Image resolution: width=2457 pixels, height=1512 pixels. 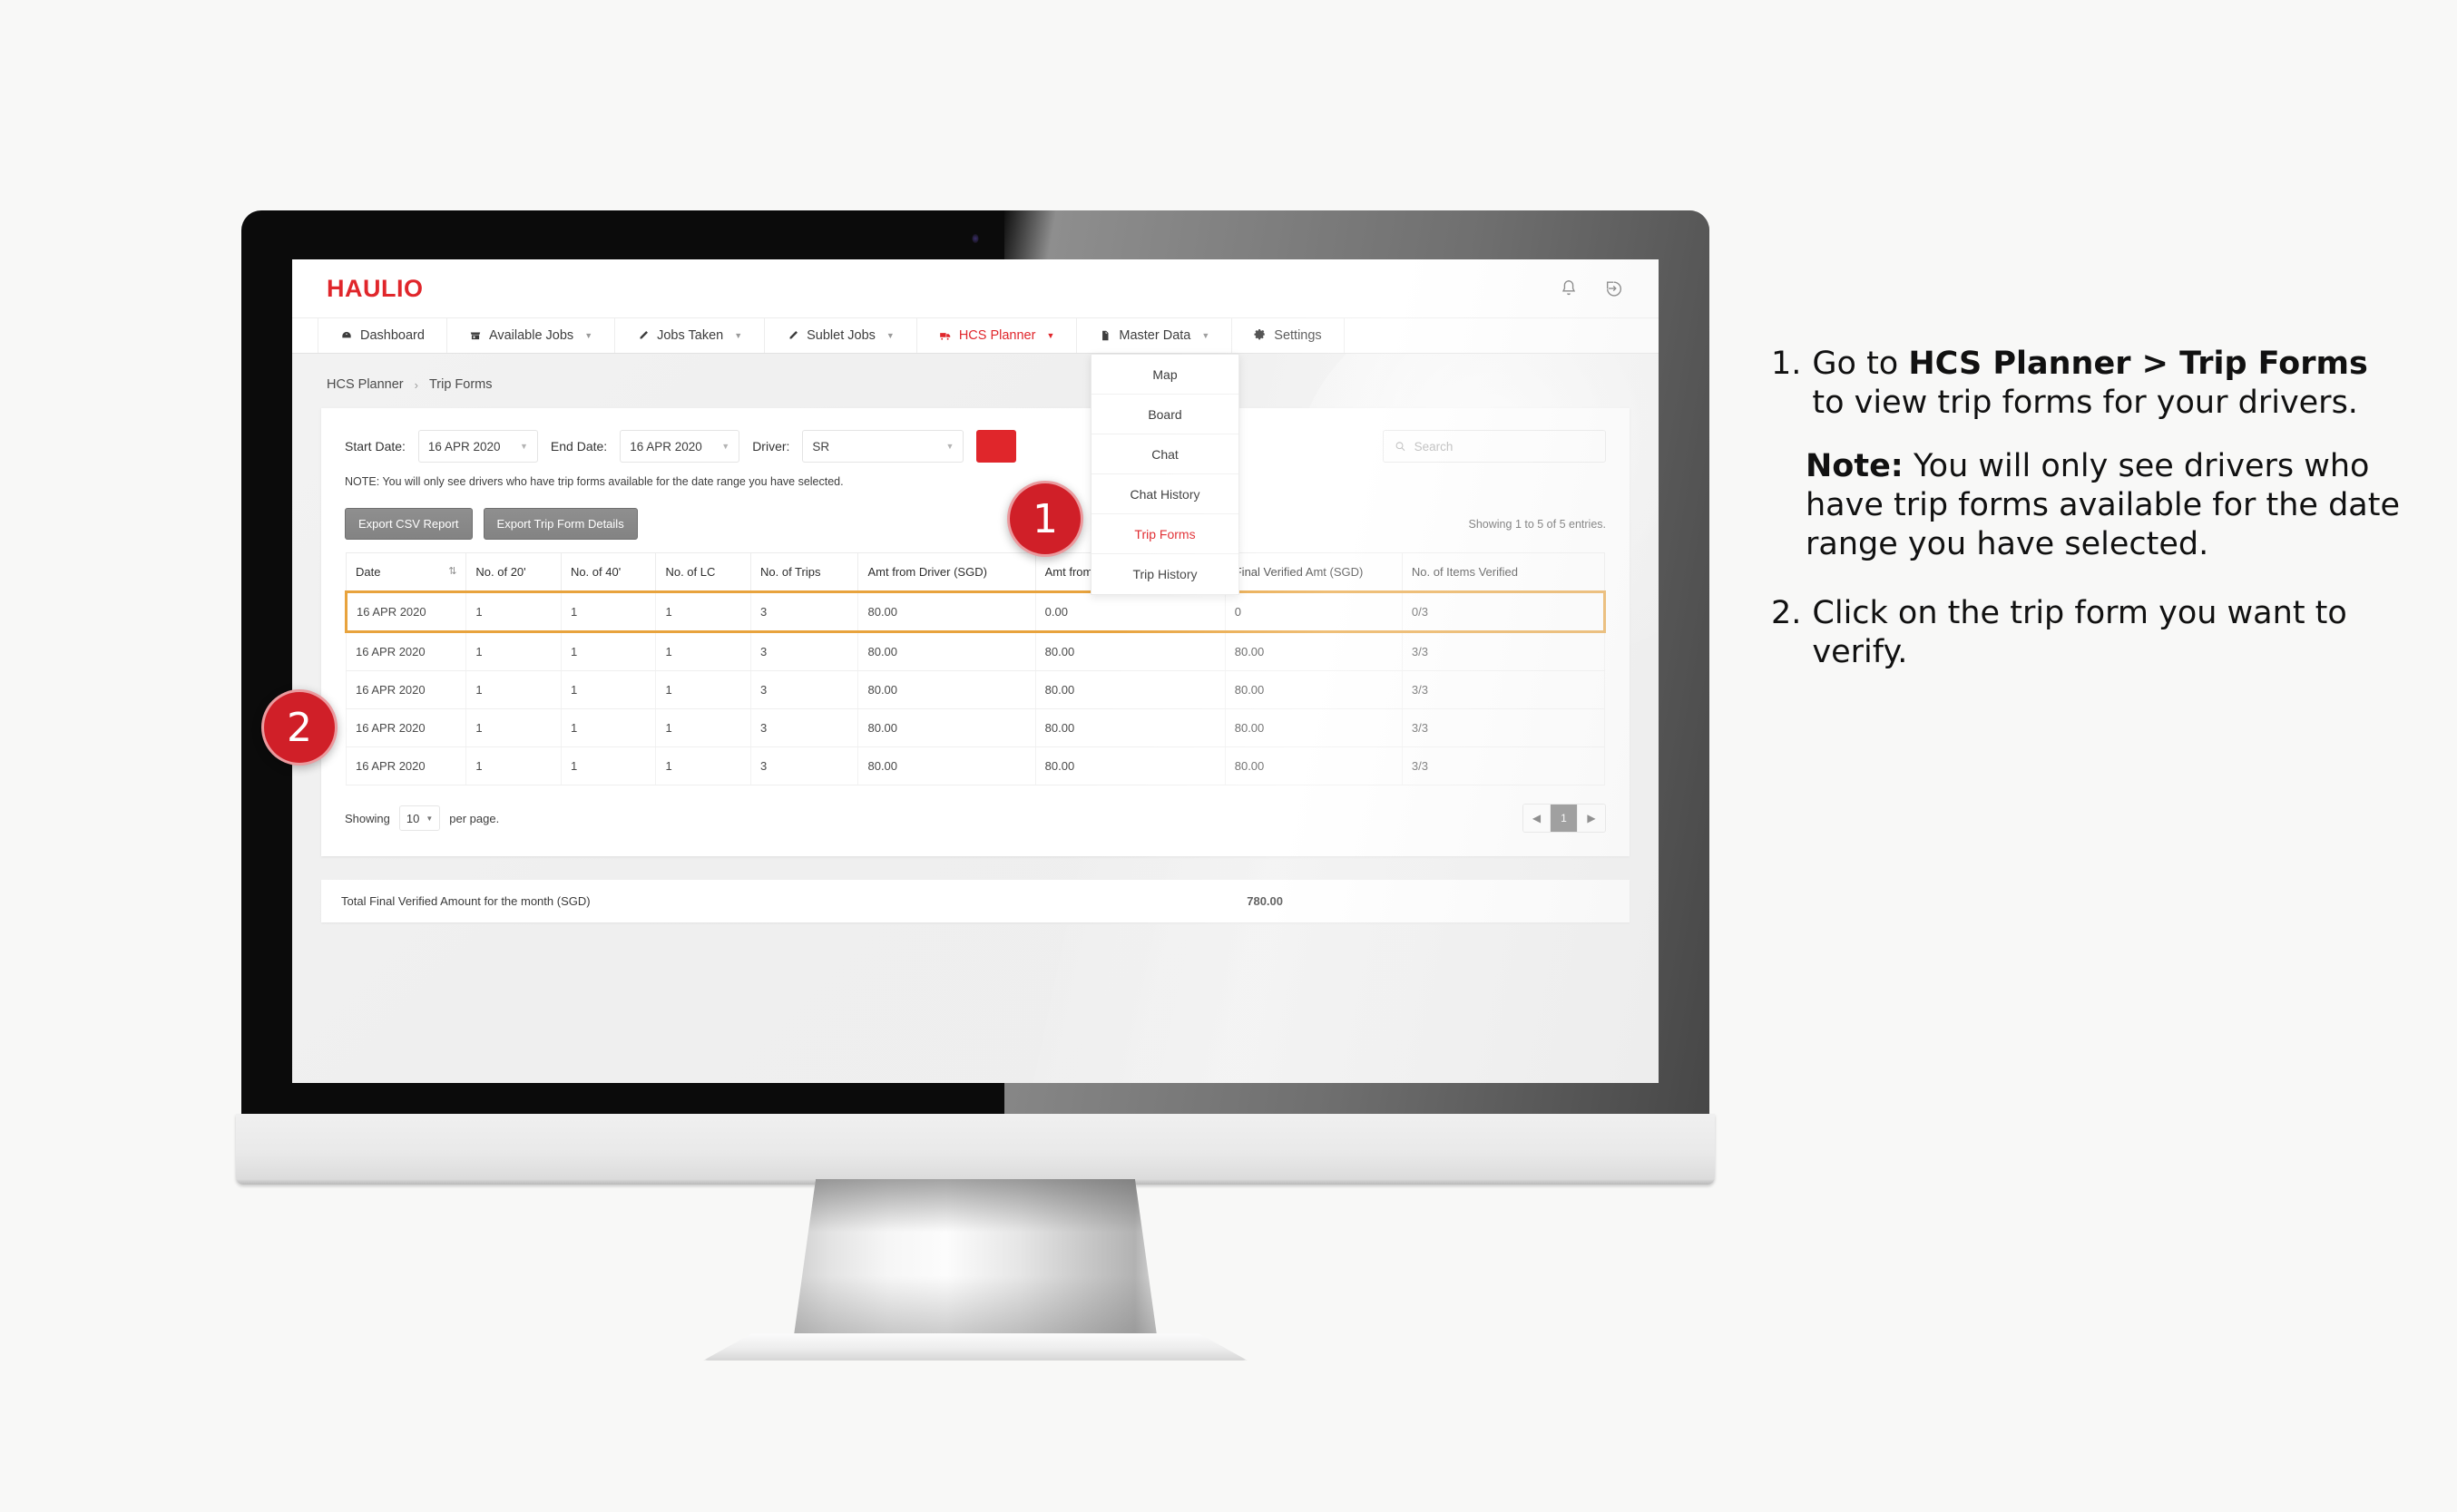 I want to click on nav-item-master-data: Master Data ▼, so click(x=1155, y=335).